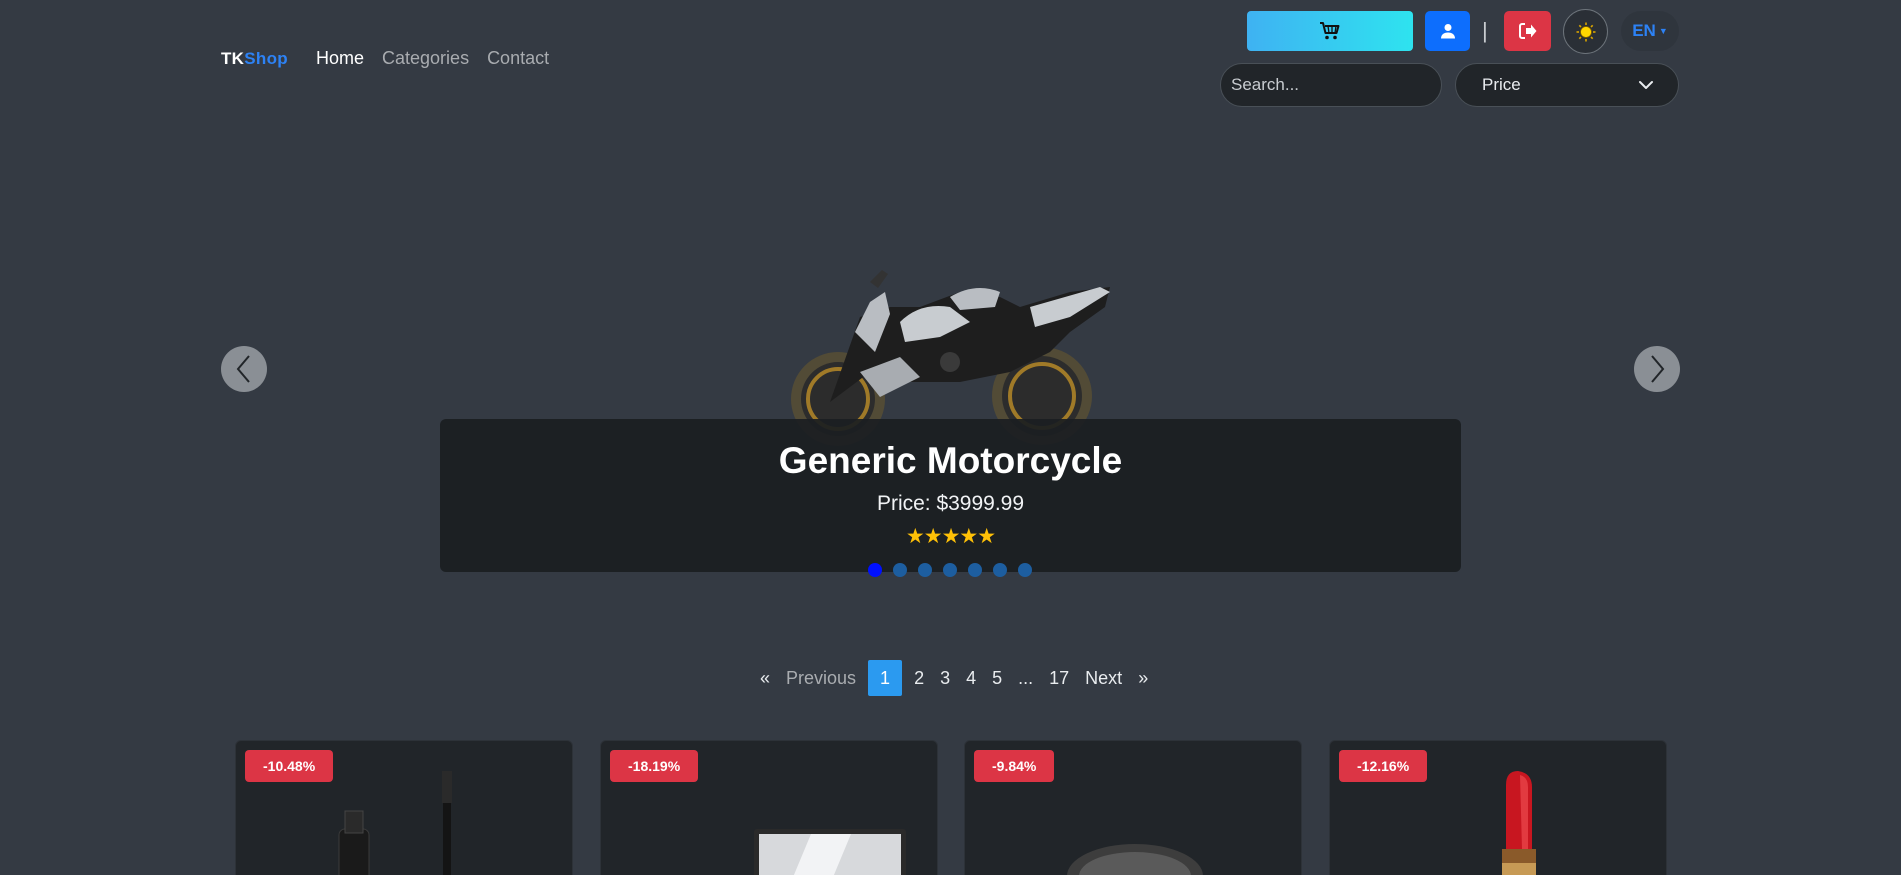 The image size is (1901, 875). Describe the element at coordinates (1519, 823) in the screenshot. I see `lipstick-icon` at that location.